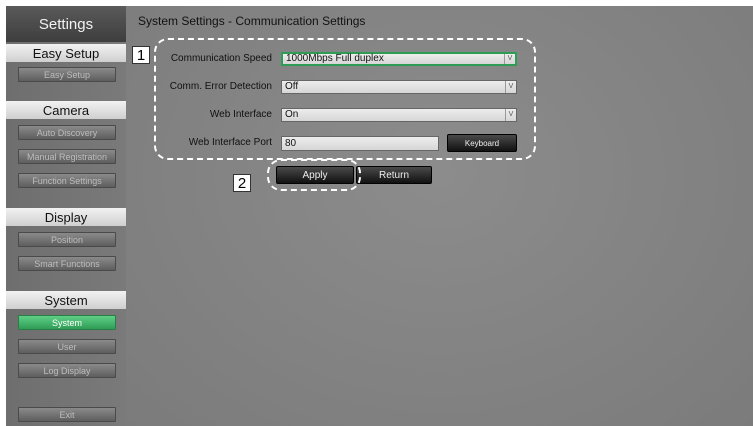 The width and height of the screenshot is (753, 426). Describe the element at coordinates (394, 175) in the screenshot. I see `return-button: Return` at that location.